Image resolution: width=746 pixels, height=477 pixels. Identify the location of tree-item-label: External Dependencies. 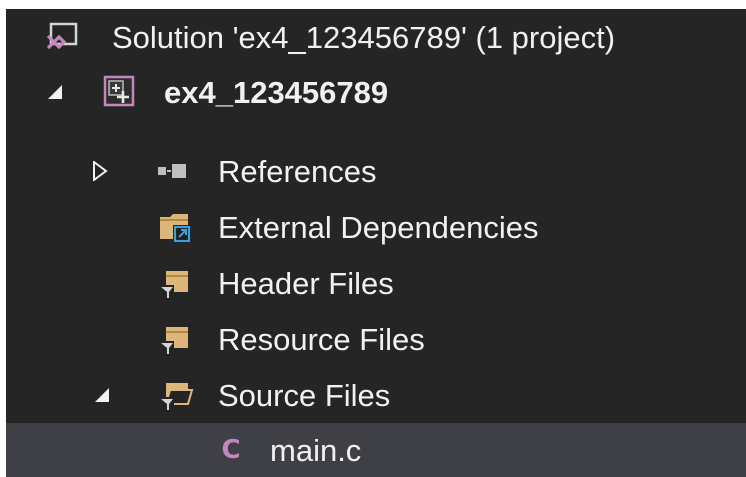
(378, 227).